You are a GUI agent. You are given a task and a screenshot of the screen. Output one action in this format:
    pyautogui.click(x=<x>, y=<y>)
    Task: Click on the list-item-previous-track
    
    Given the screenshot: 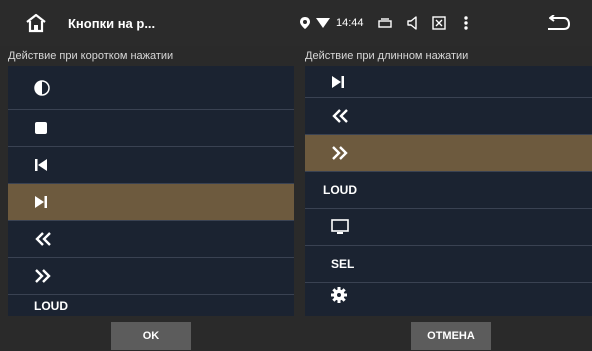 What is the action you would take?
    pyautogui.click(x=151, y=165)
    